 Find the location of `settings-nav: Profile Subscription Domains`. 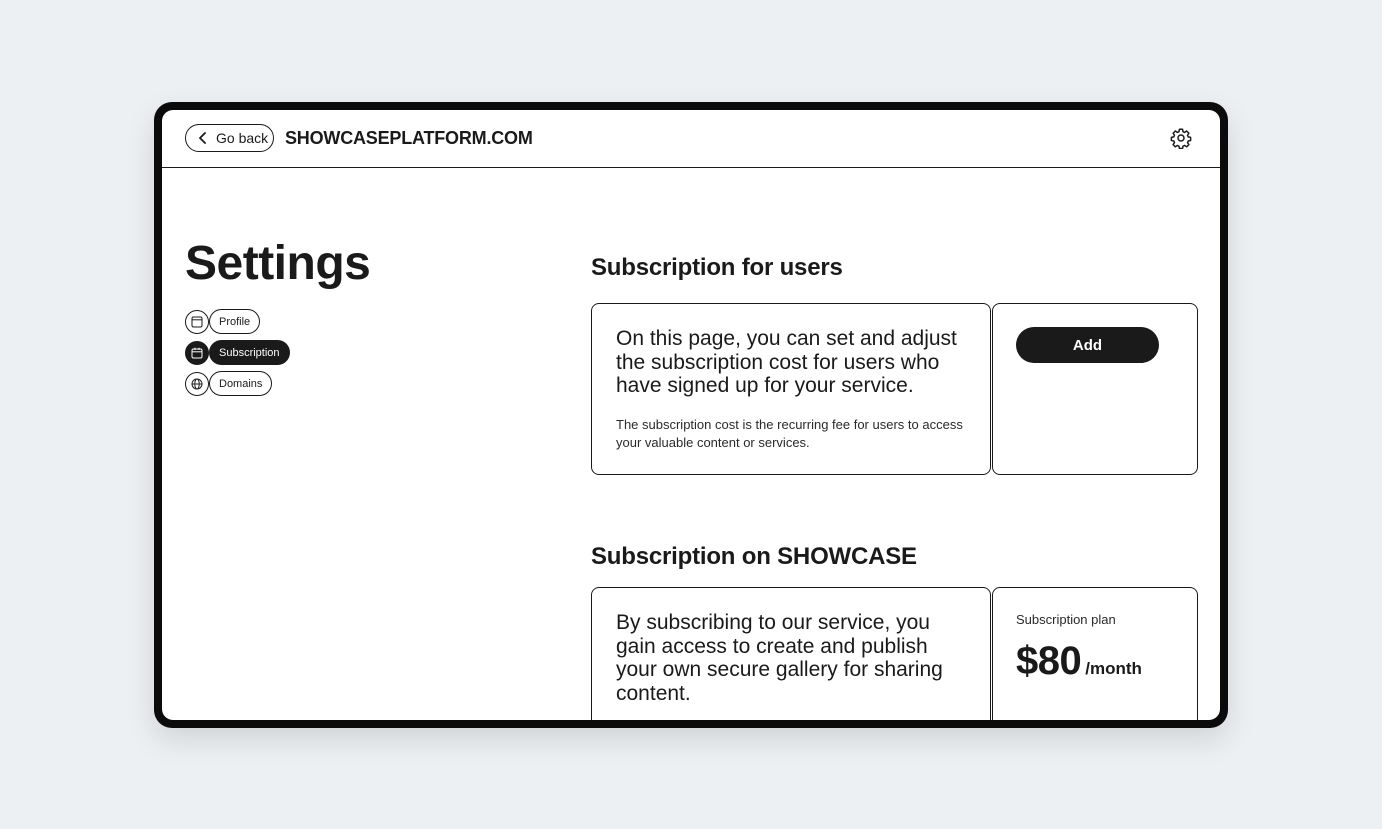

settings-nav: Profile Subscription Domains is located at coordinates (237, 355).